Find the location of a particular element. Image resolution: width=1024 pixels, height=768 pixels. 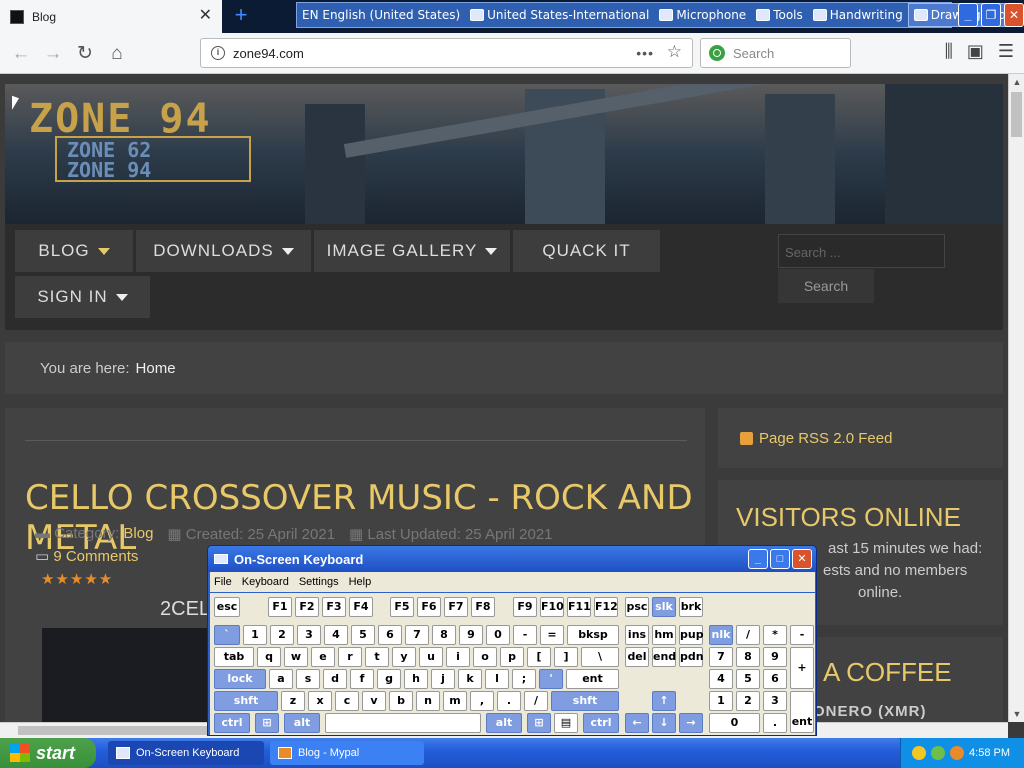

rating-stars: ★★★★★ is located at coordinates (77, 579).